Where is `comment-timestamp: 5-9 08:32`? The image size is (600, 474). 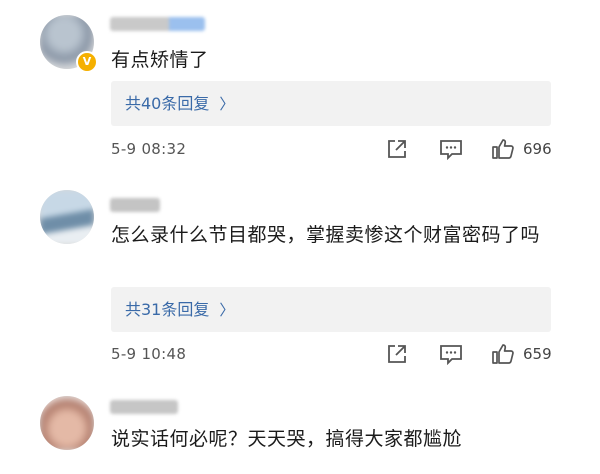 comment-timestamp: 5-9 08:32 is located at coordinates (149, 149).